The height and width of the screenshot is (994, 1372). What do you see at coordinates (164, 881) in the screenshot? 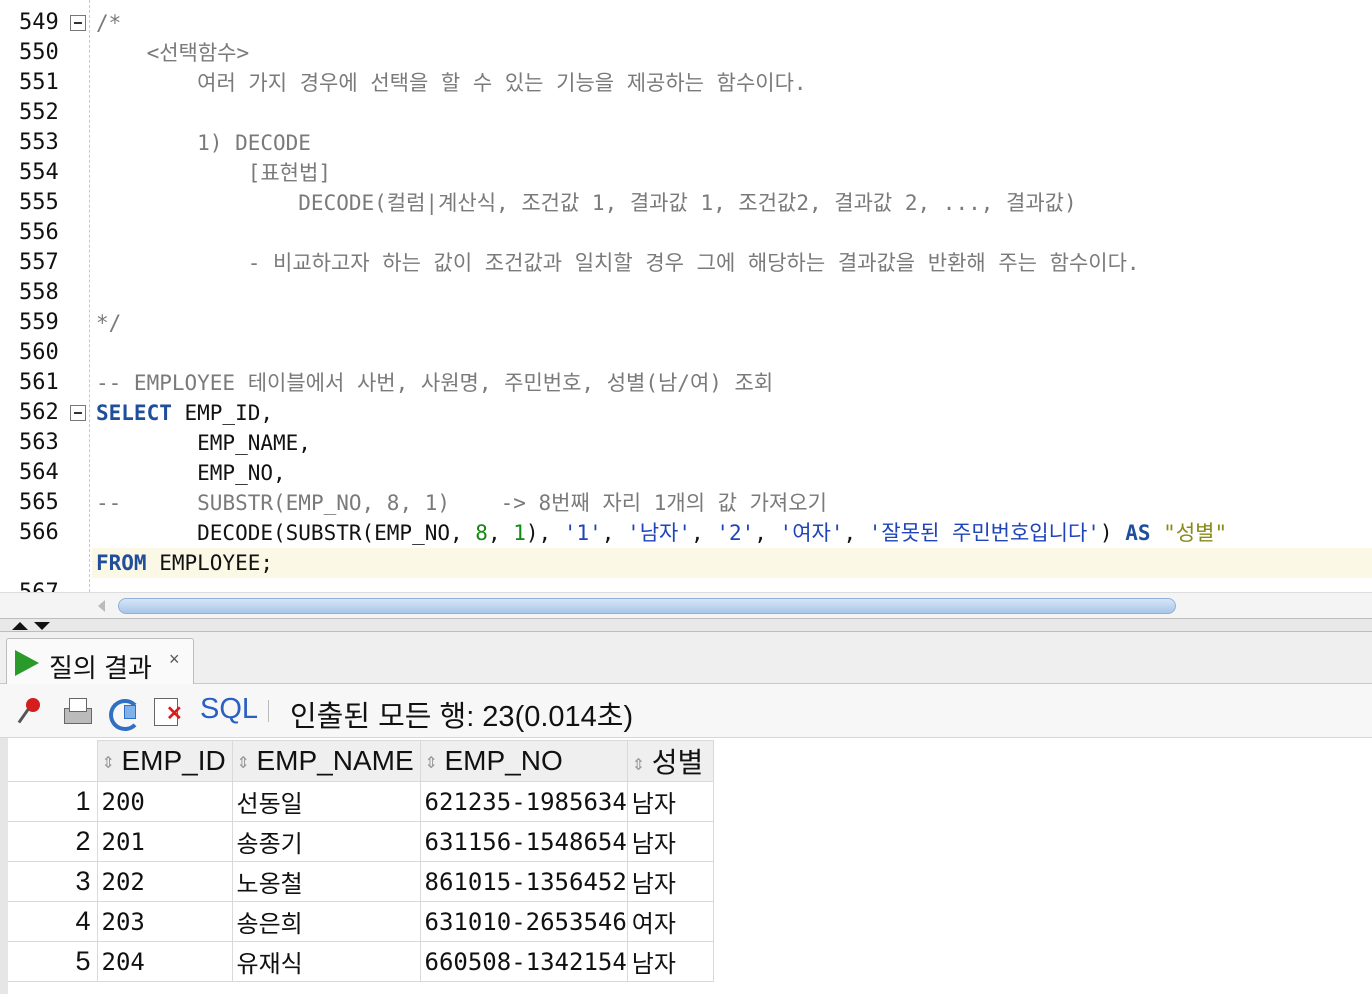
I see `cell-emp-id: 202` at bounding box center [164, 881].